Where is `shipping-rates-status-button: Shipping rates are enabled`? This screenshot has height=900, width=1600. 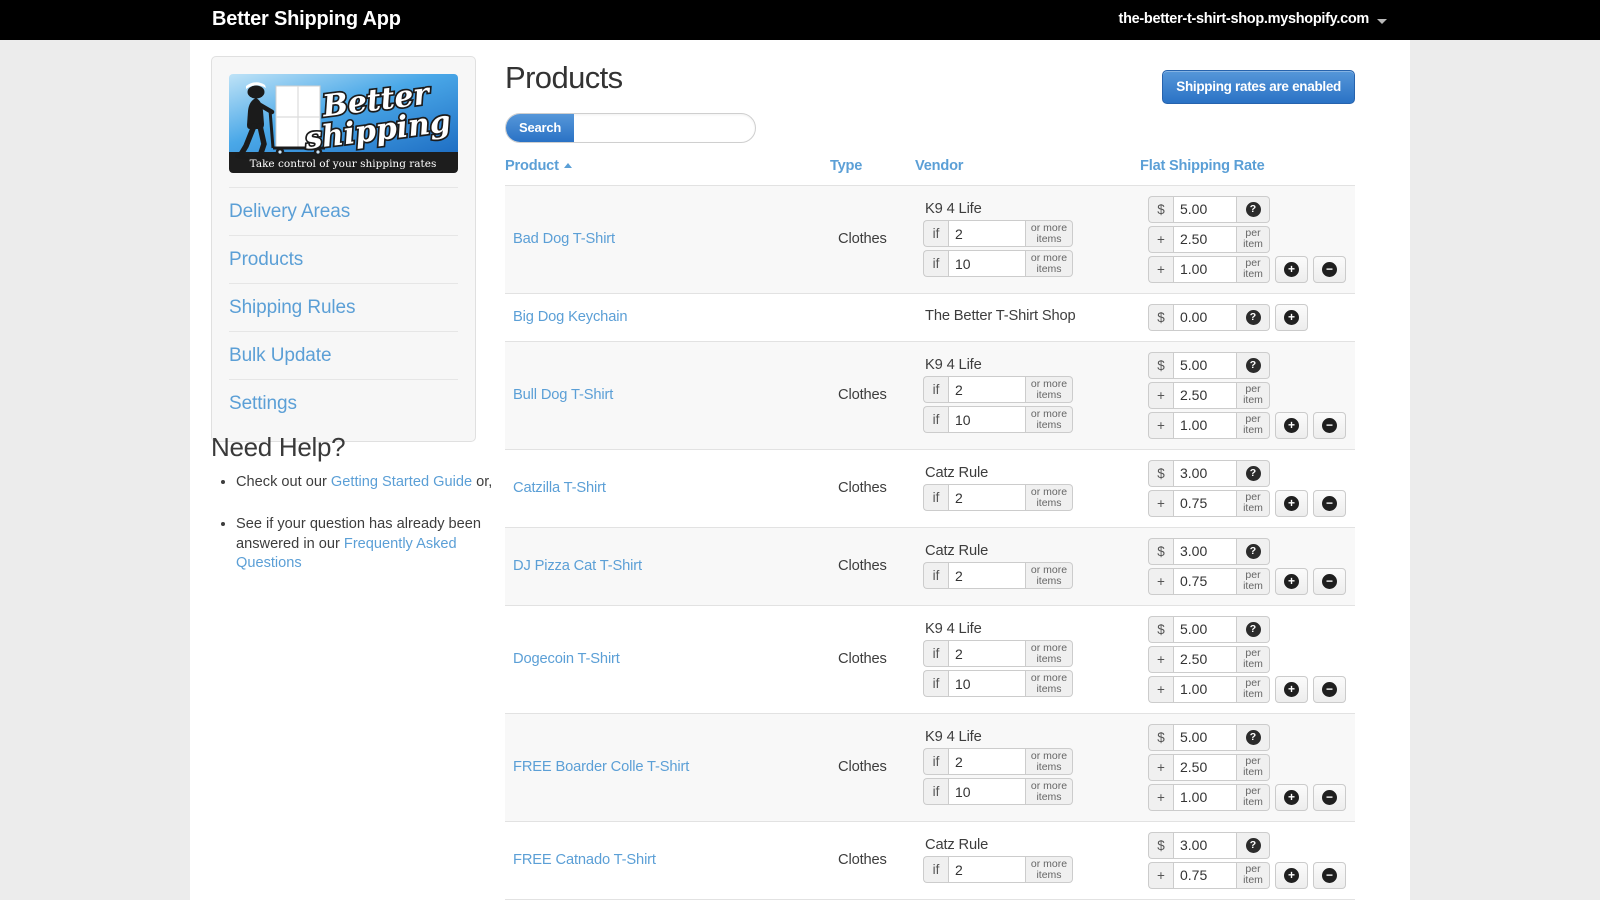
shipping-rates-status-button: Shipping rates are enabled is located at coordinates (1258, 87).